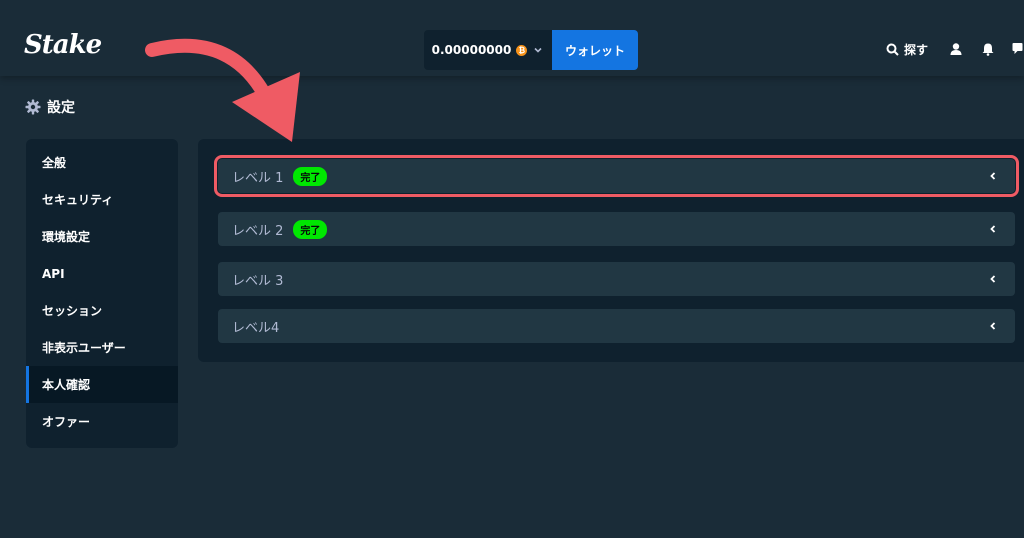 The height and width of the screenshot is (538, 1024). What do you see at coordinates (102, 199) in the screenshot?
I see `sidebar-item-security: セキュリティ` at bounding box center [102, 199].